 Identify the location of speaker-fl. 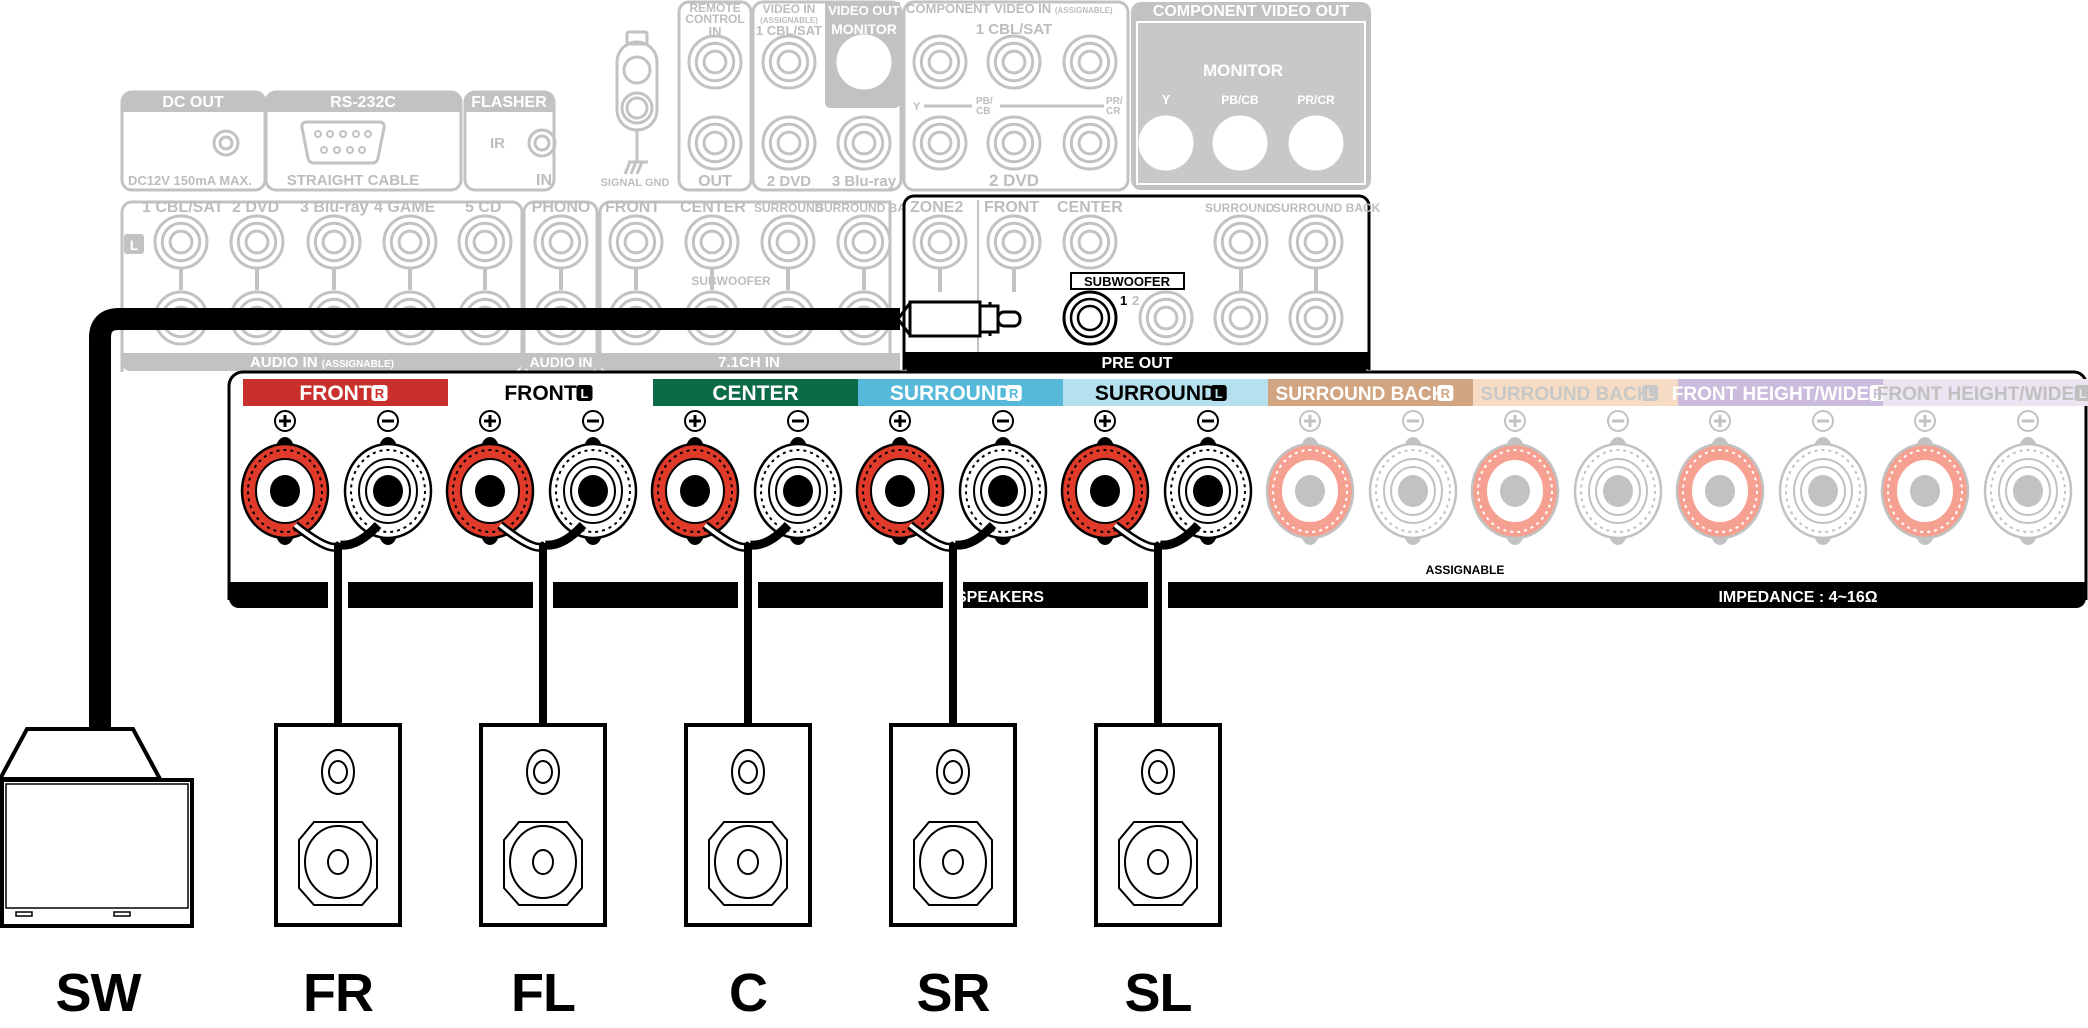
(543, 825).